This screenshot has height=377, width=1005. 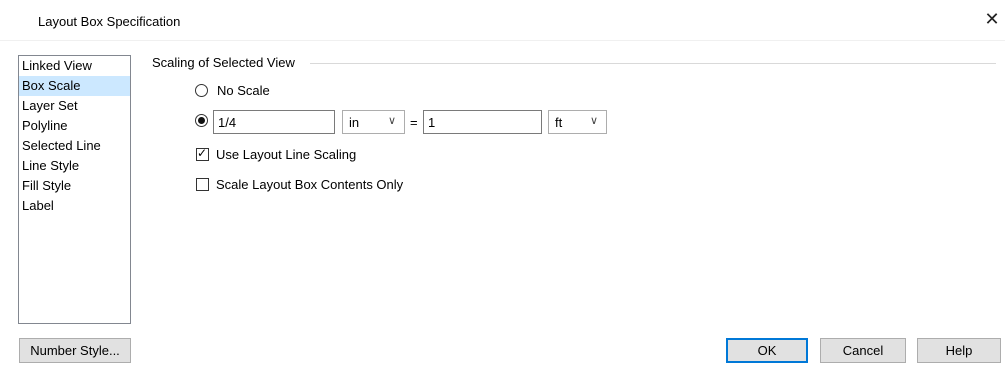 I want to click on group-divider, so click(x=653, y=63).